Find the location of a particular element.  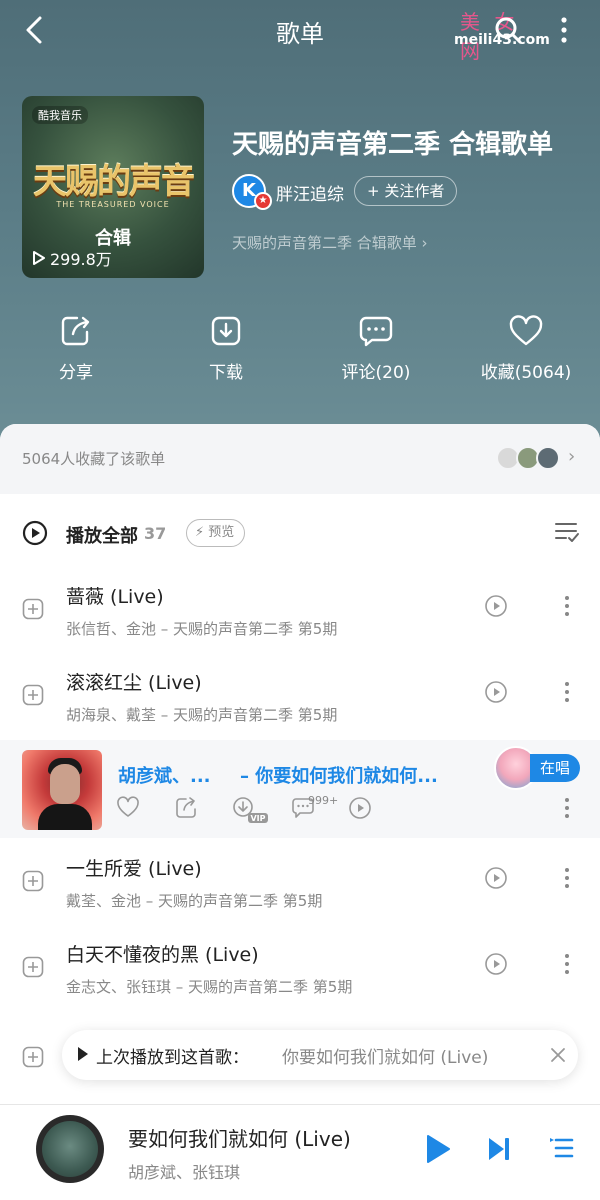

svg-text: VIP is located at coordinates (257, 818).